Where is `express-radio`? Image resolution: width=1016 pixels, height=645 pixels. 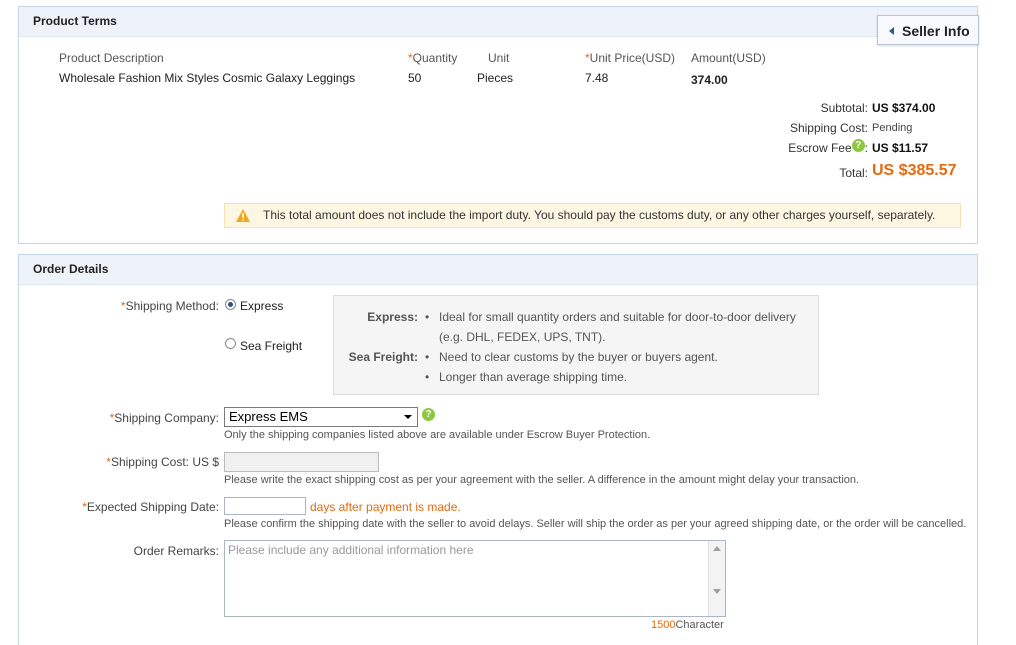 express-radio is located at coordinates (230, 304).